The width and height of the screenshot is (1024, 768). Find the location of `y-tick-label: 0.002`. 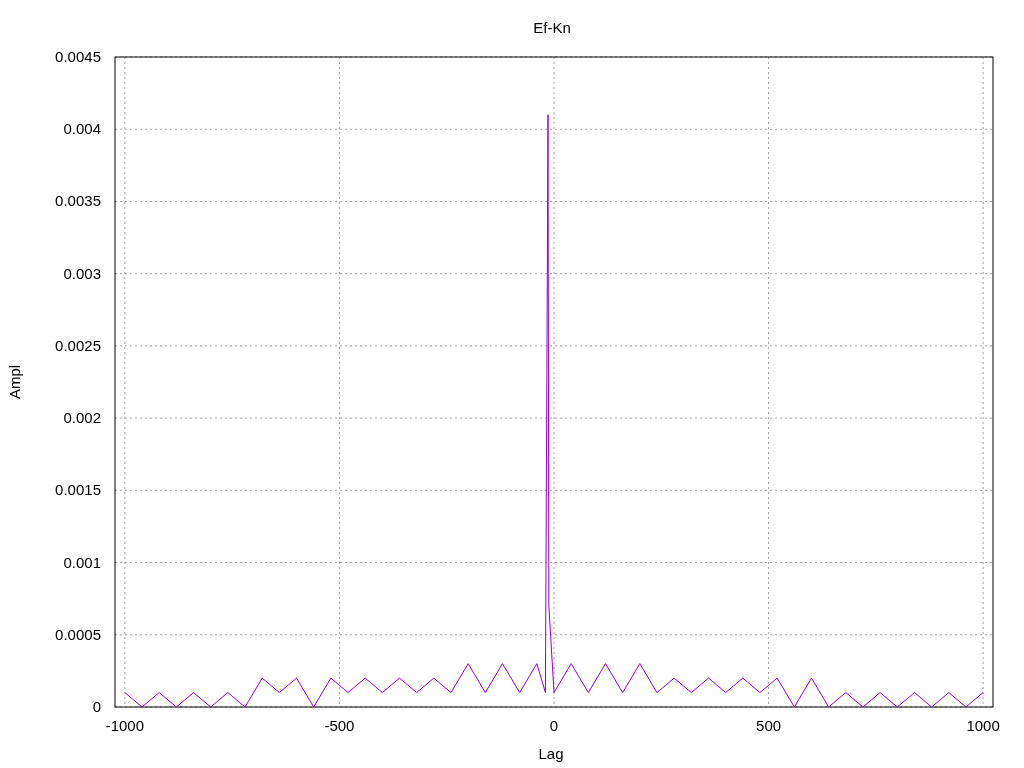

y-tick-label: 0.002 is located at coordinates (82, 418).